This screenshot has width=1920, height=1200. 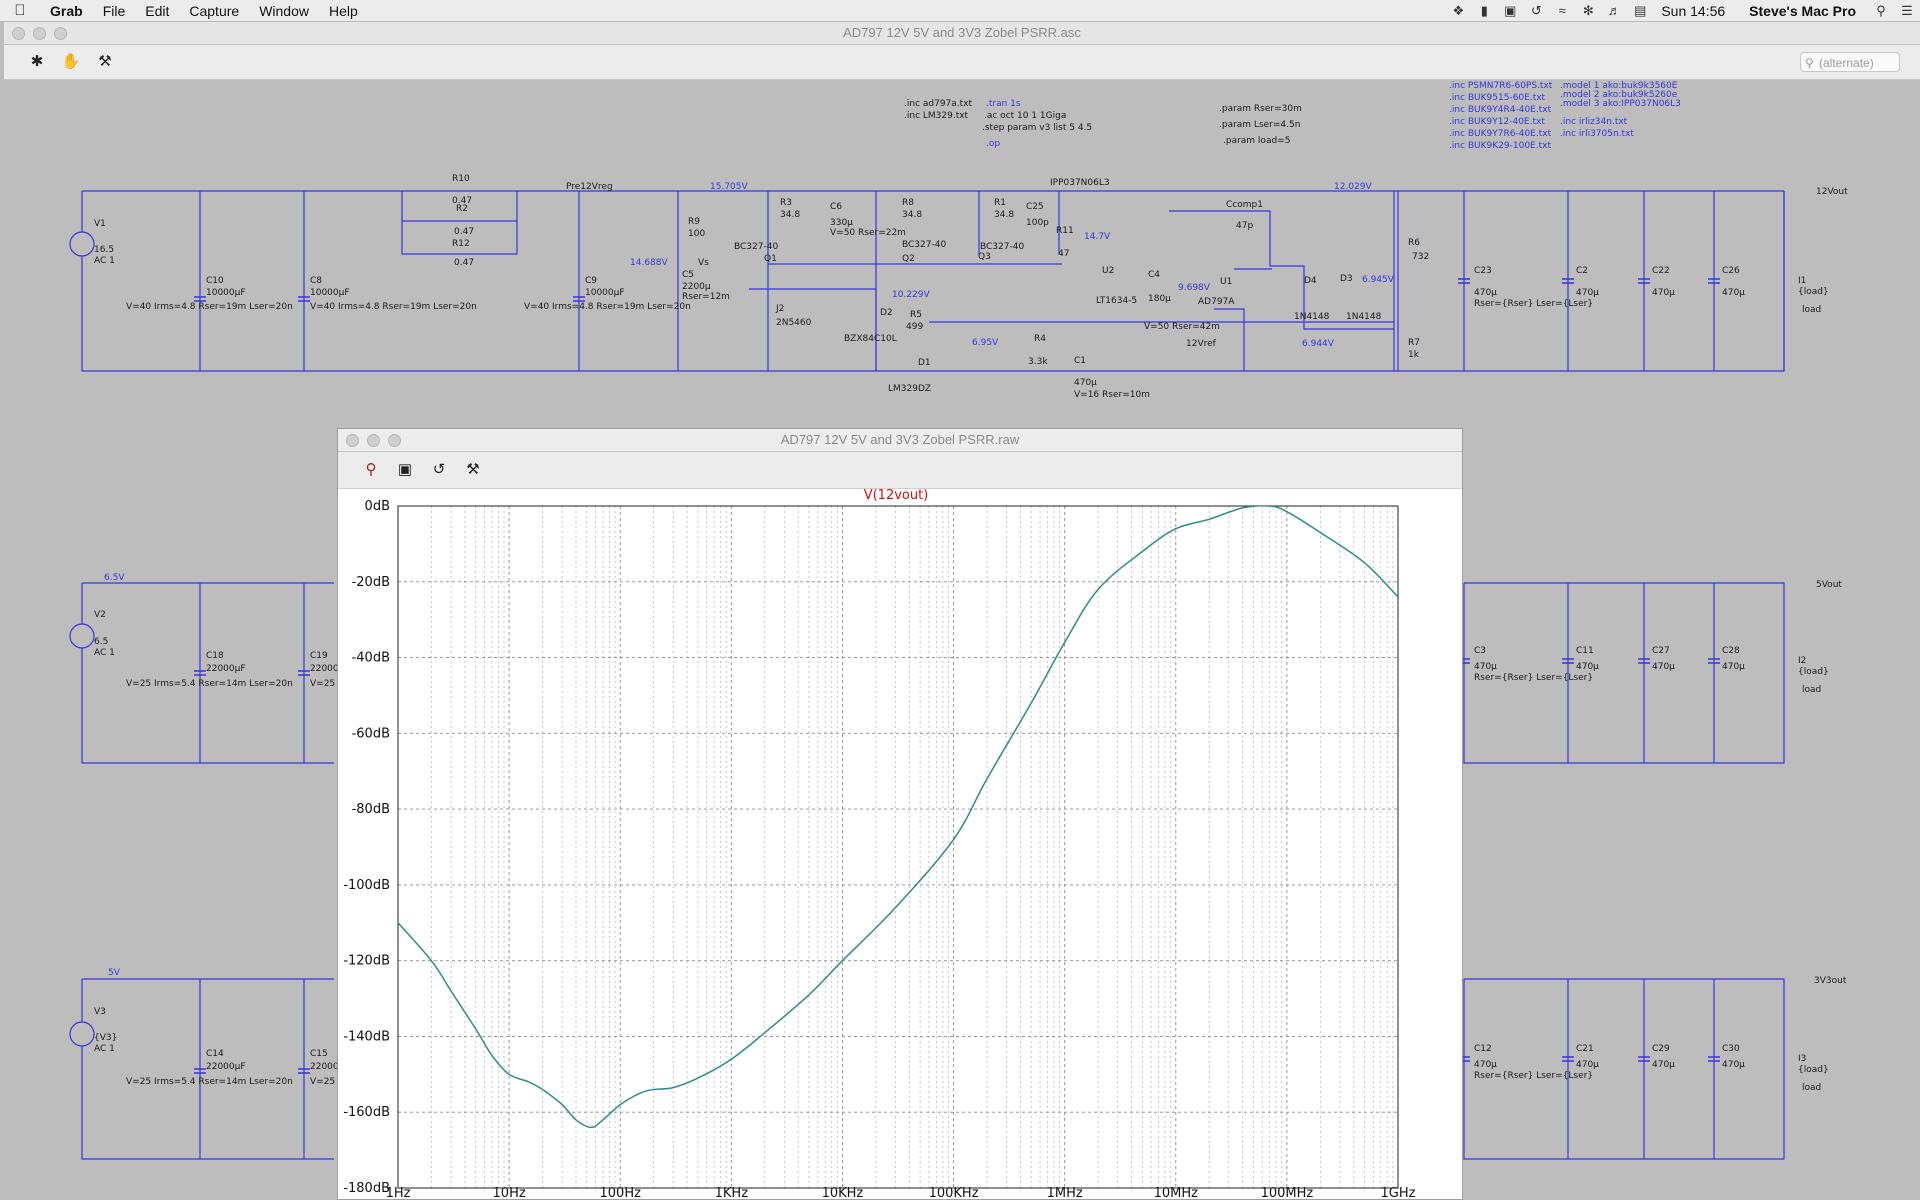 I want to click on plot-title: AD797 12V 5V and 3V3 Zobel PSRR.raw, so click(x=900, y=439).